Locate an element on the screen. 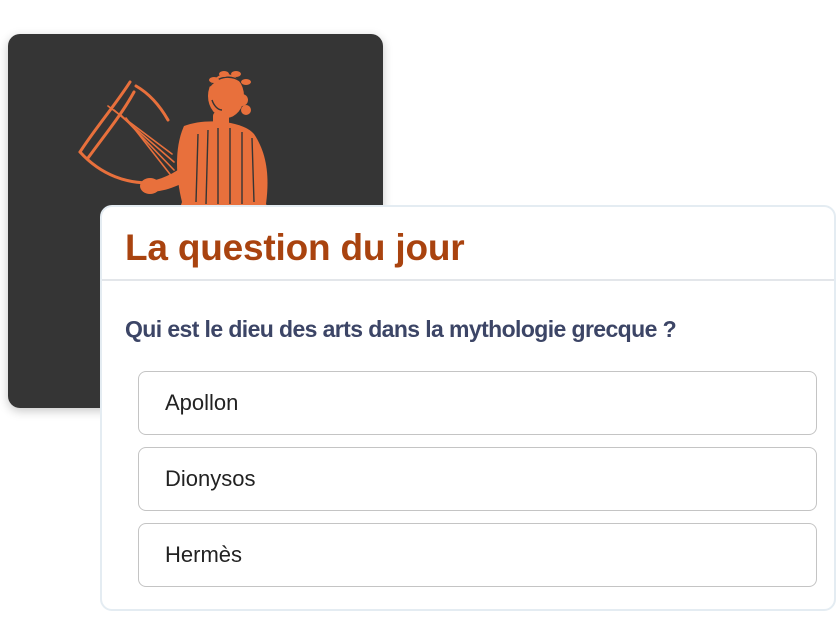 Image resolution: width=839 pixels, height=641 pixels. title-divider is located at coordinates (468, 280).